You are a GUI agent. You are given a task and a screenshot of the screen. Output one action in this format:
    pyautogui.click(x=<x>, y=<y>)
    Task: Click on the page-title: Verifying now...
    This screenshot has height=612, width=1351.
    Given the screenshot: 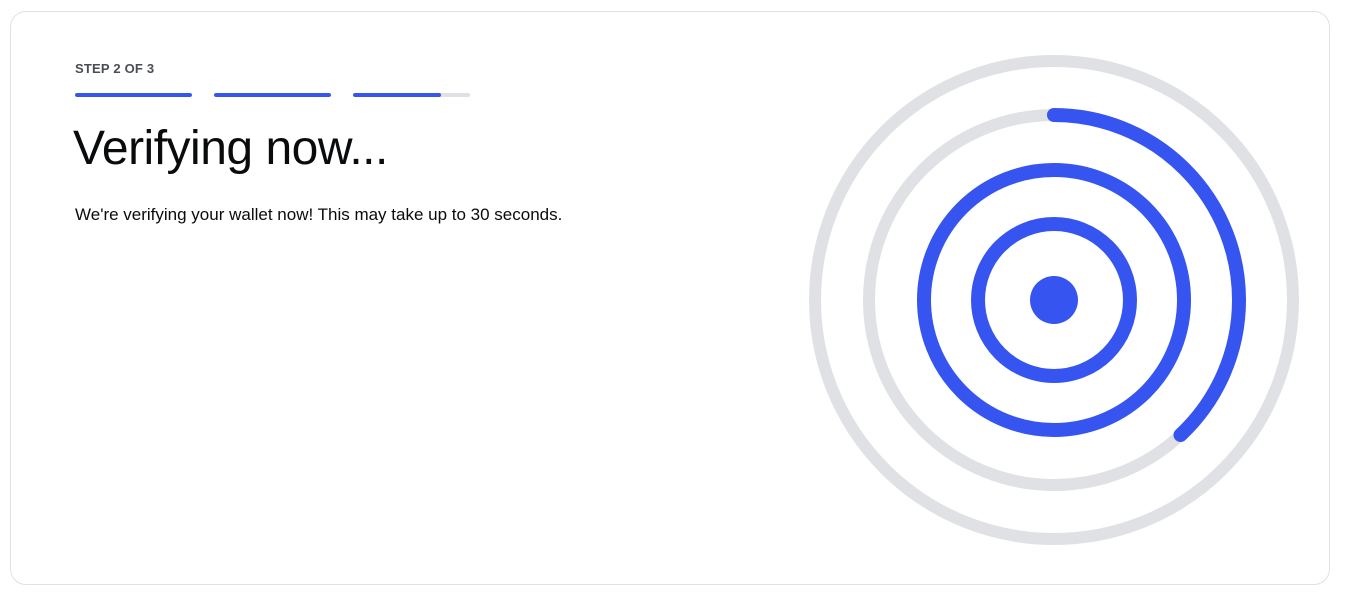 What is the action you would take?
    pyautogui.click(x=230, y=148)
    